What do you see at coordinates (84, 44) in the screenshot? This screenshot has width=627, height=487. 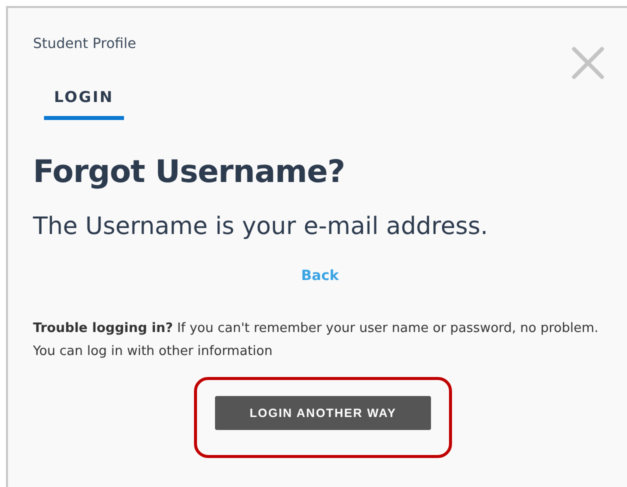 I see `panel-title: Student Profile` at bounding box center [84, 44].